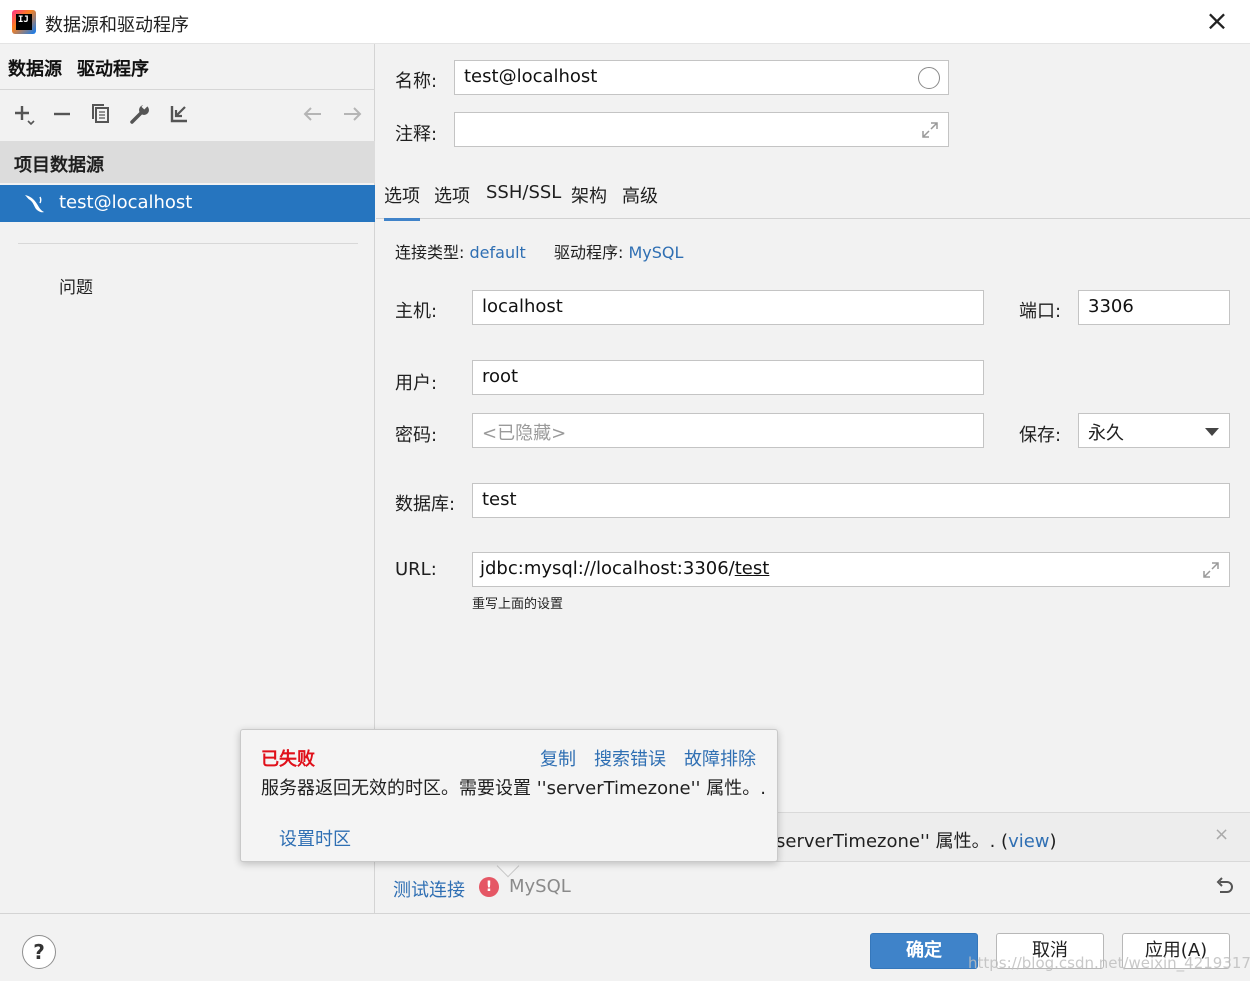 The height and width of the screenshot is (981, 1250). Describe the element at coordinates (540, 886) in the screenshot. I see `driver-status: MySQL` at that location.